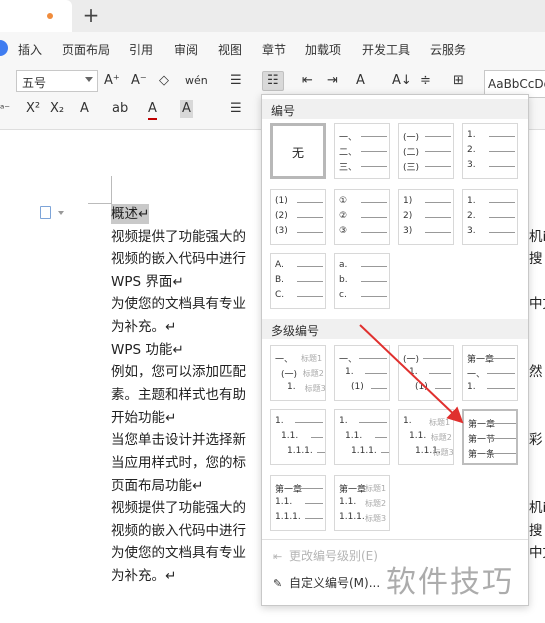 The image size is (545, 623). I want to click on char-shading-button: A, so click(186, 109).